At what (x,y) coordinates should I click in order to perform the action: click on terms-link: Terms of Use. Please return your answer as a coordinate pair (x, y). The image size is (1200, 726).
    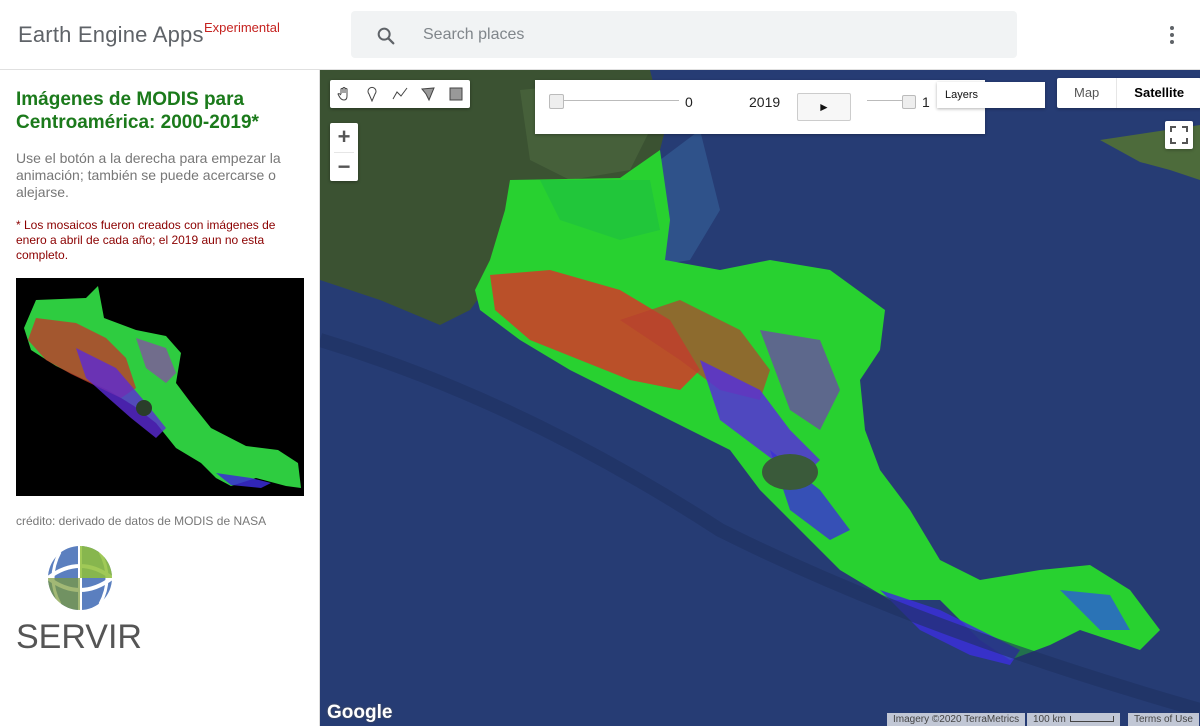
    Looking at the image, I should click on (1163, 719).